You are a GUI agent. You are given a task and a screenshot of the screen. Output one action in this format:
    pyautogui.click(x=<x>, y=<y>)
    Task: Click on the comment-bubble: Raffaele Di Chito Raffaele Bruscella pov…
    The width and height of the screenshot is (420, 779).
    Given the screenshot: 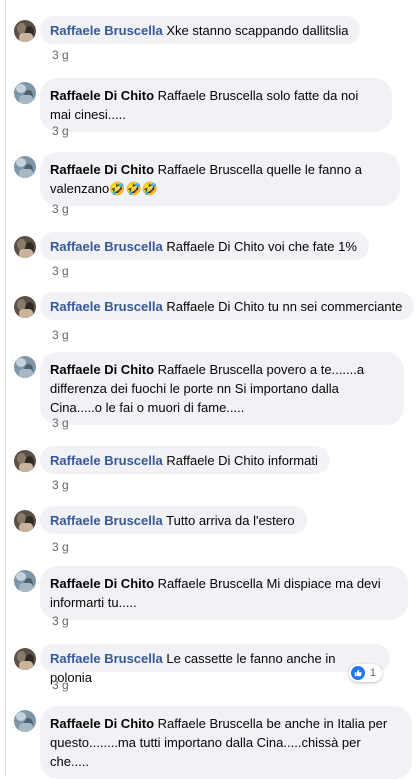 What is the action you would take?
    pyautogui.click(x=222, y=388)
    